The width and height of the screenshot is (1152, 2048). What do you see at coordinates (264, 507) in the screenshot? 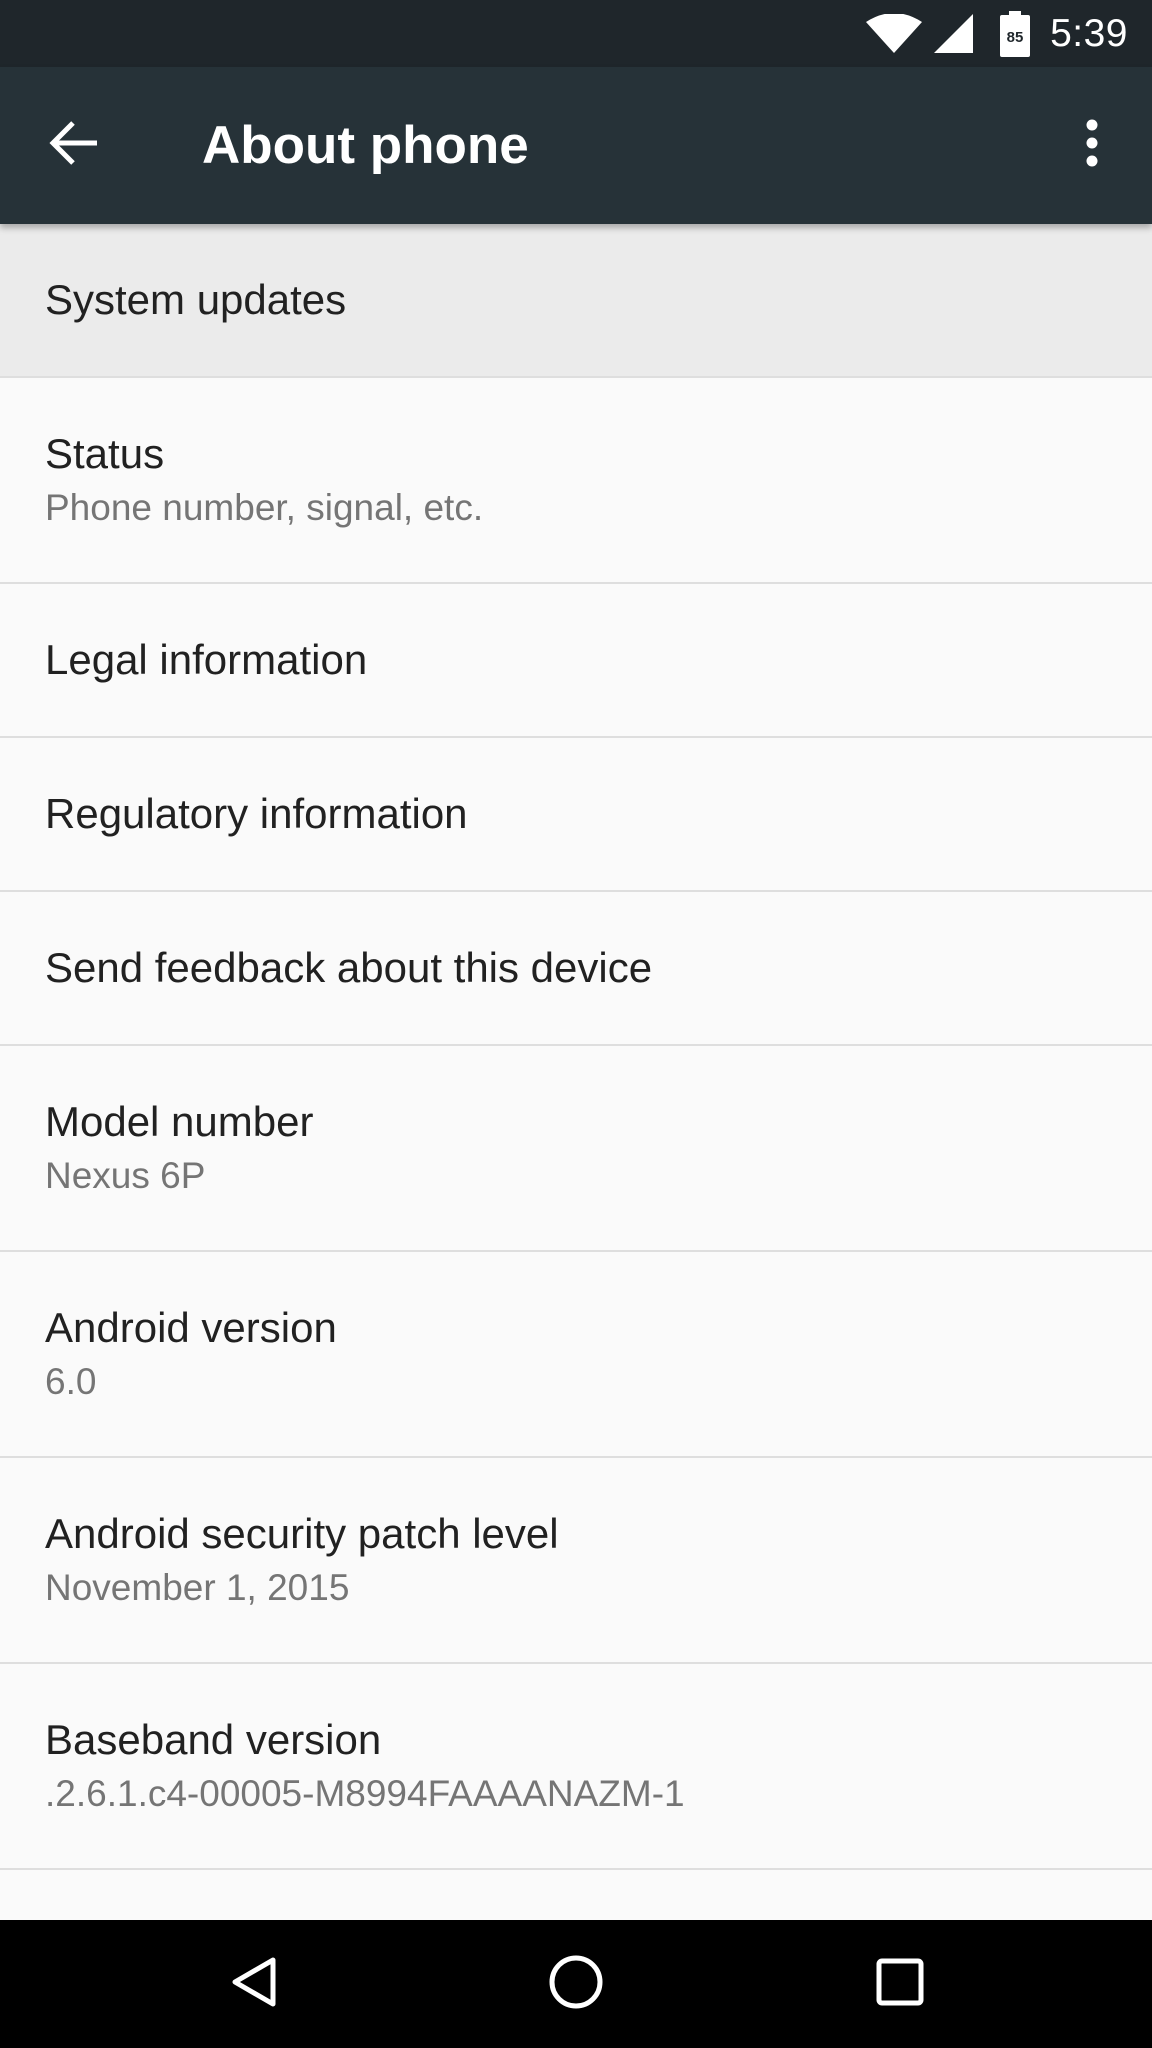
I see `item-summary: Phone number, signal, etc.` at bounding box center [264, 507].